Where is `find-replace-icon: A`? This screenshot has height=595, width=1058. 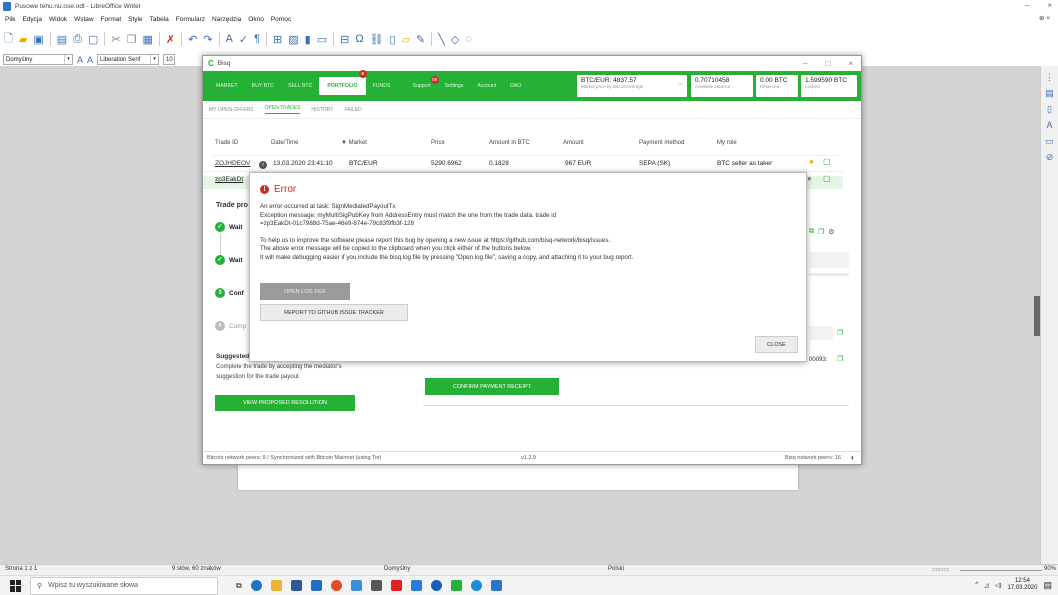 find-replace-icon: A is located at coordinates (229, 39).